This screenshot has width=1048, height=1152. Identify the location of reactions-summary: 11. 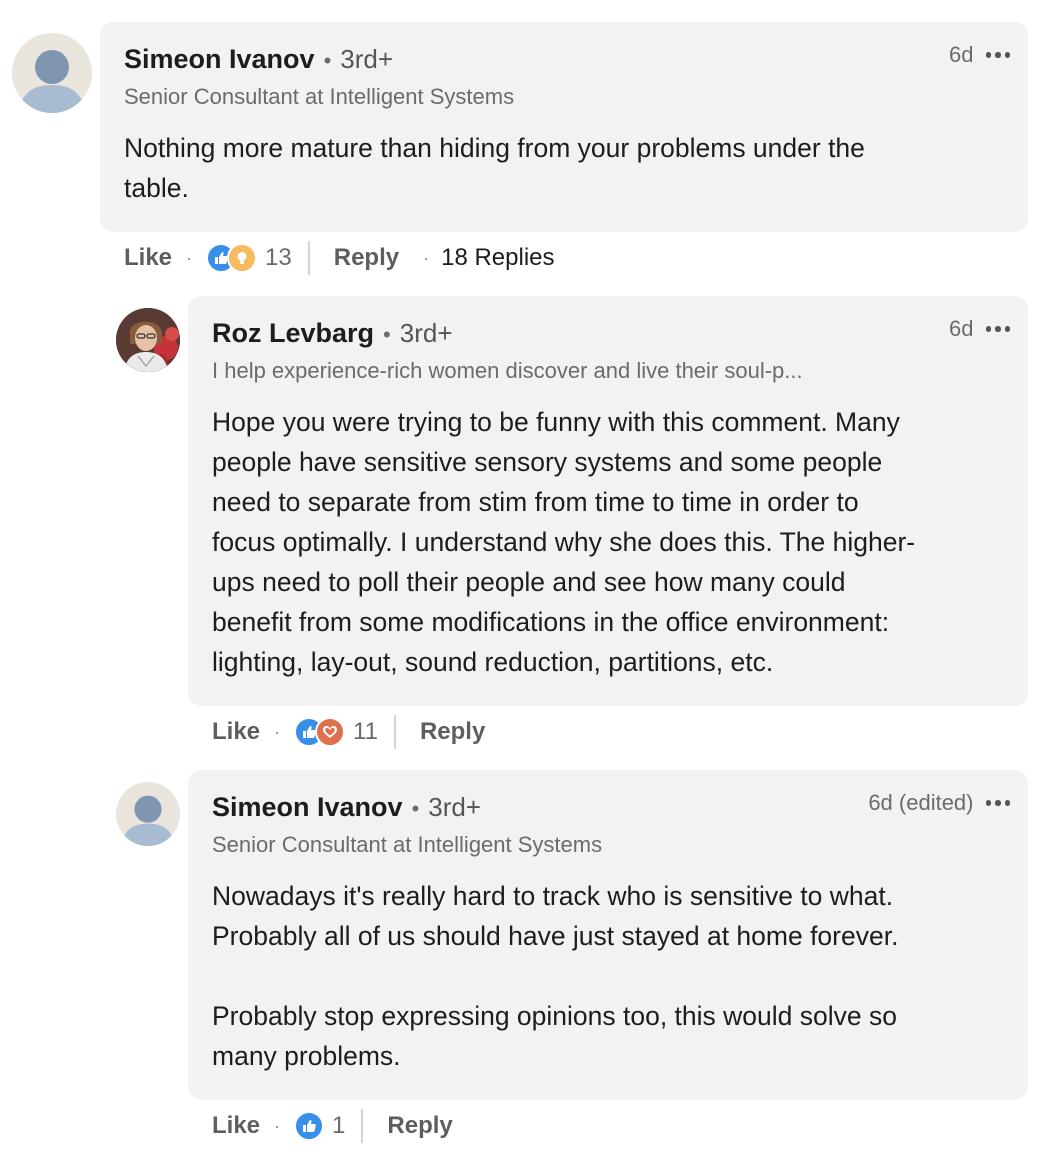
(336, 732).